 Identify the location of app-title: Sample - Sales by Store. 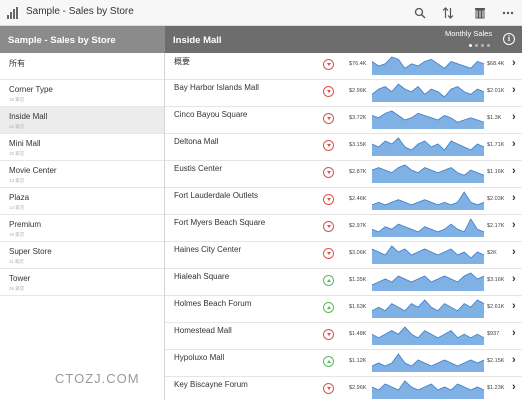
(80, 11).